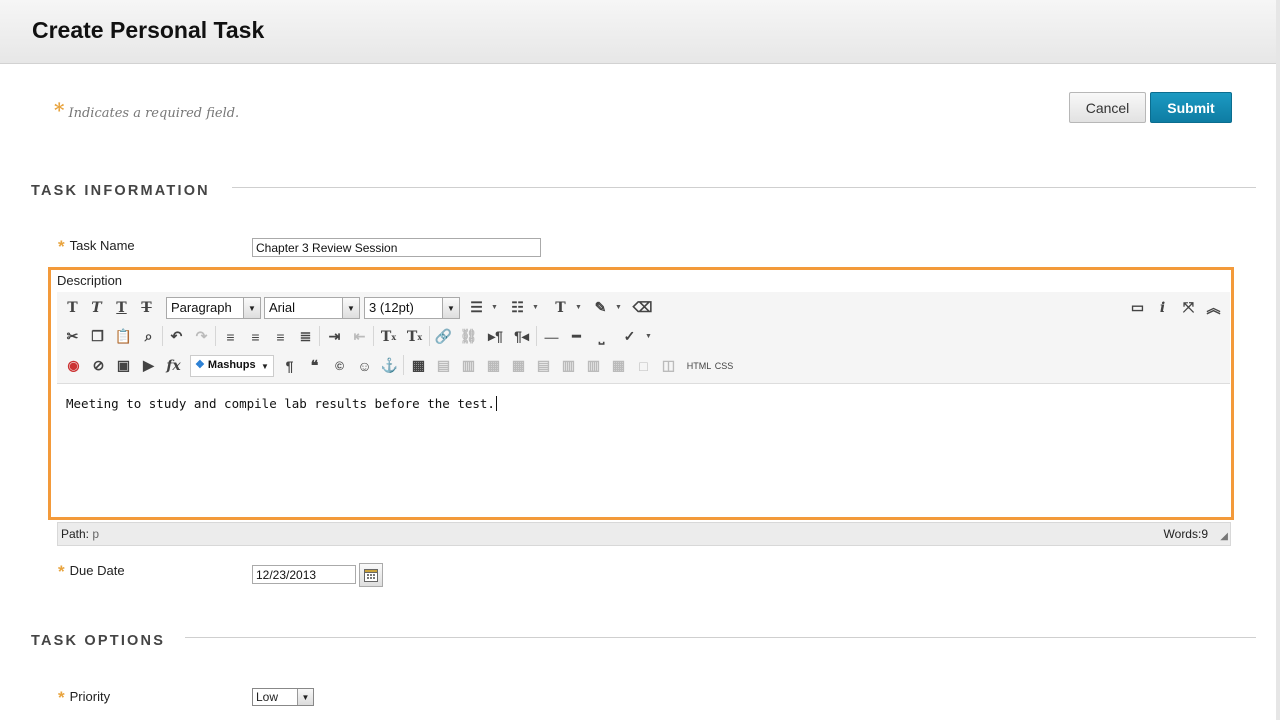  What do you see at coordinates (1191, 107) in the screenshot?
I see `submit-button: Submit` at bounding box center [1191, 107].